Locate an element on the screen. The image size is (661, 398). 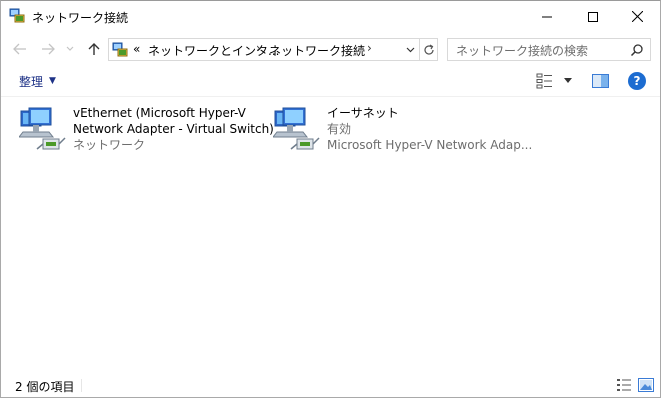
search-placeholder: ネットワーク接続の検索 is located at coordinates (522, 51).